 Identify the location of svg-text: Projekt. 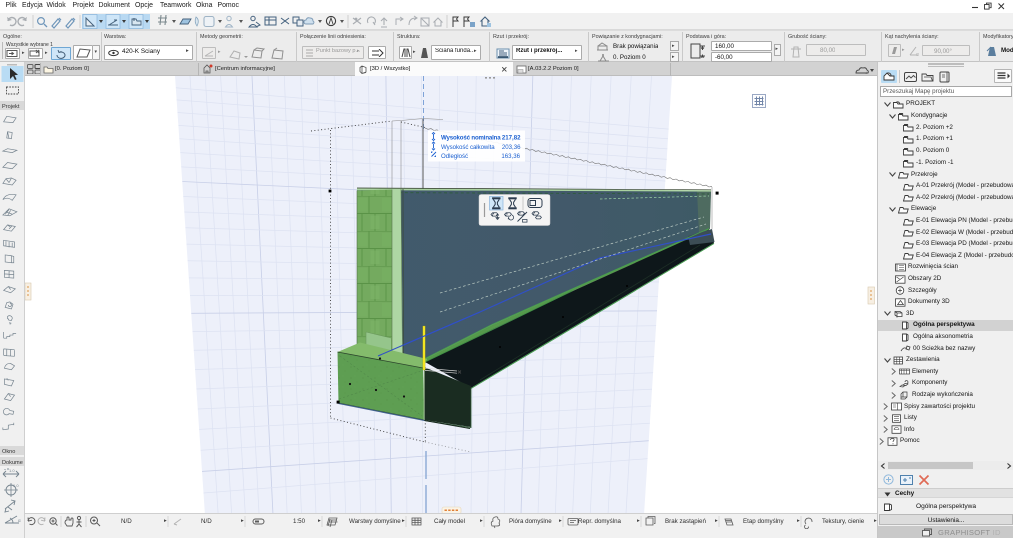
(11, 107).